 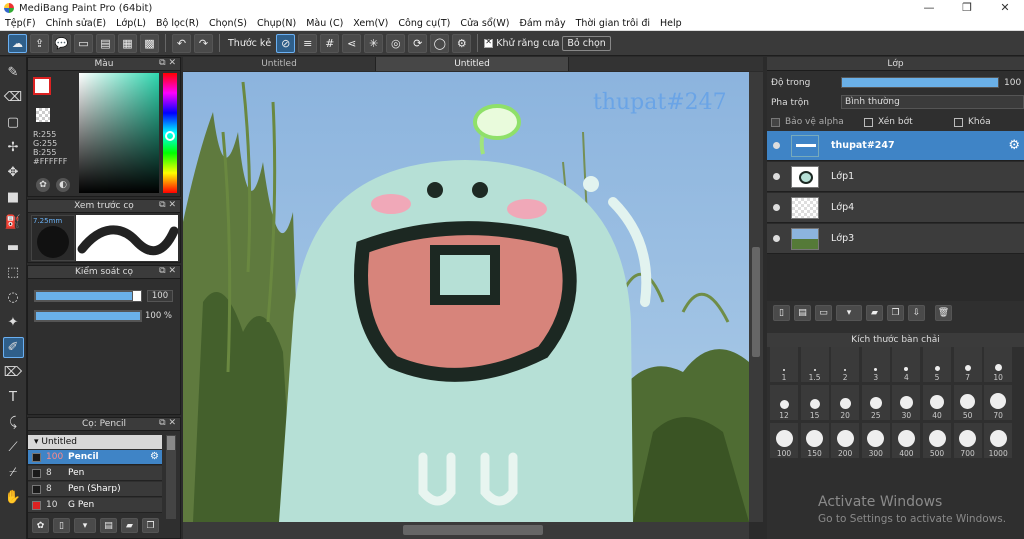 What do you see at coordinates (937, 402) in the screenshot?
I see `brush-size-cell: 40` at bounding box center [937, 402].